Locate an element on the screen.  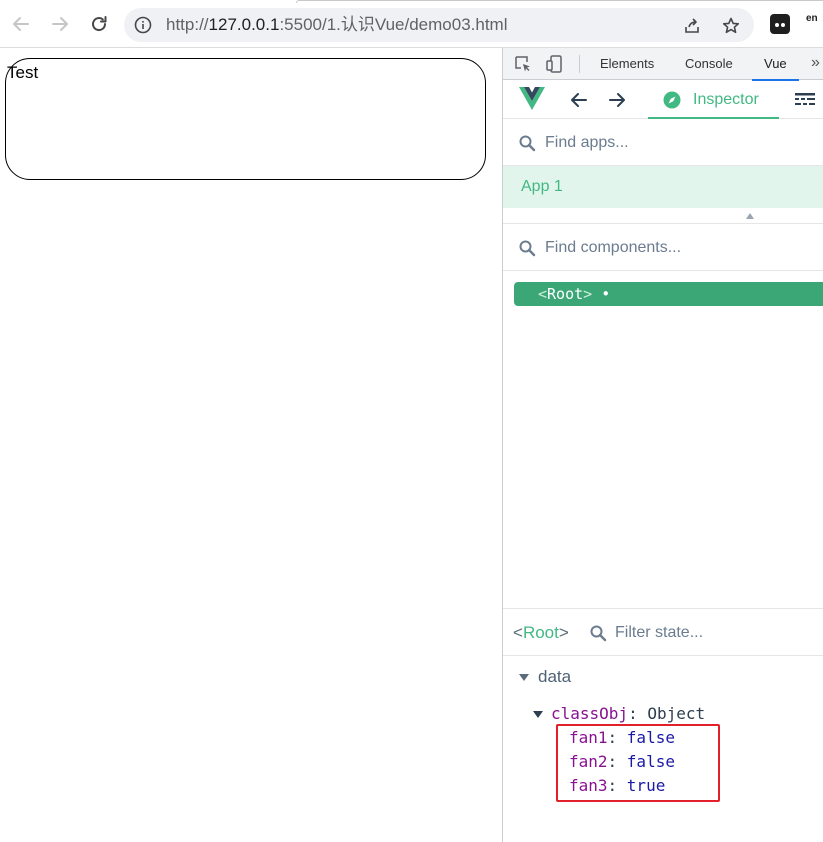
app-list-item: App 1 is located at coordinates (663, 187).